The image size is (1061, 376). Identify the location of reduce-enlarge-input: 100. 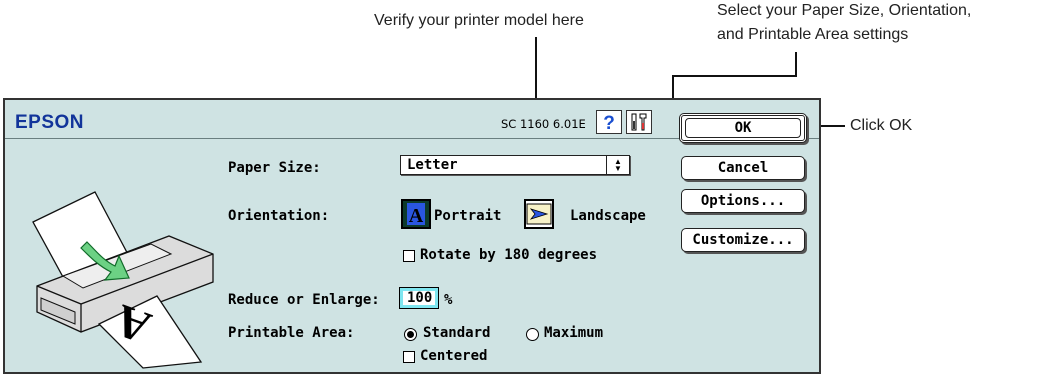
(419, 298).